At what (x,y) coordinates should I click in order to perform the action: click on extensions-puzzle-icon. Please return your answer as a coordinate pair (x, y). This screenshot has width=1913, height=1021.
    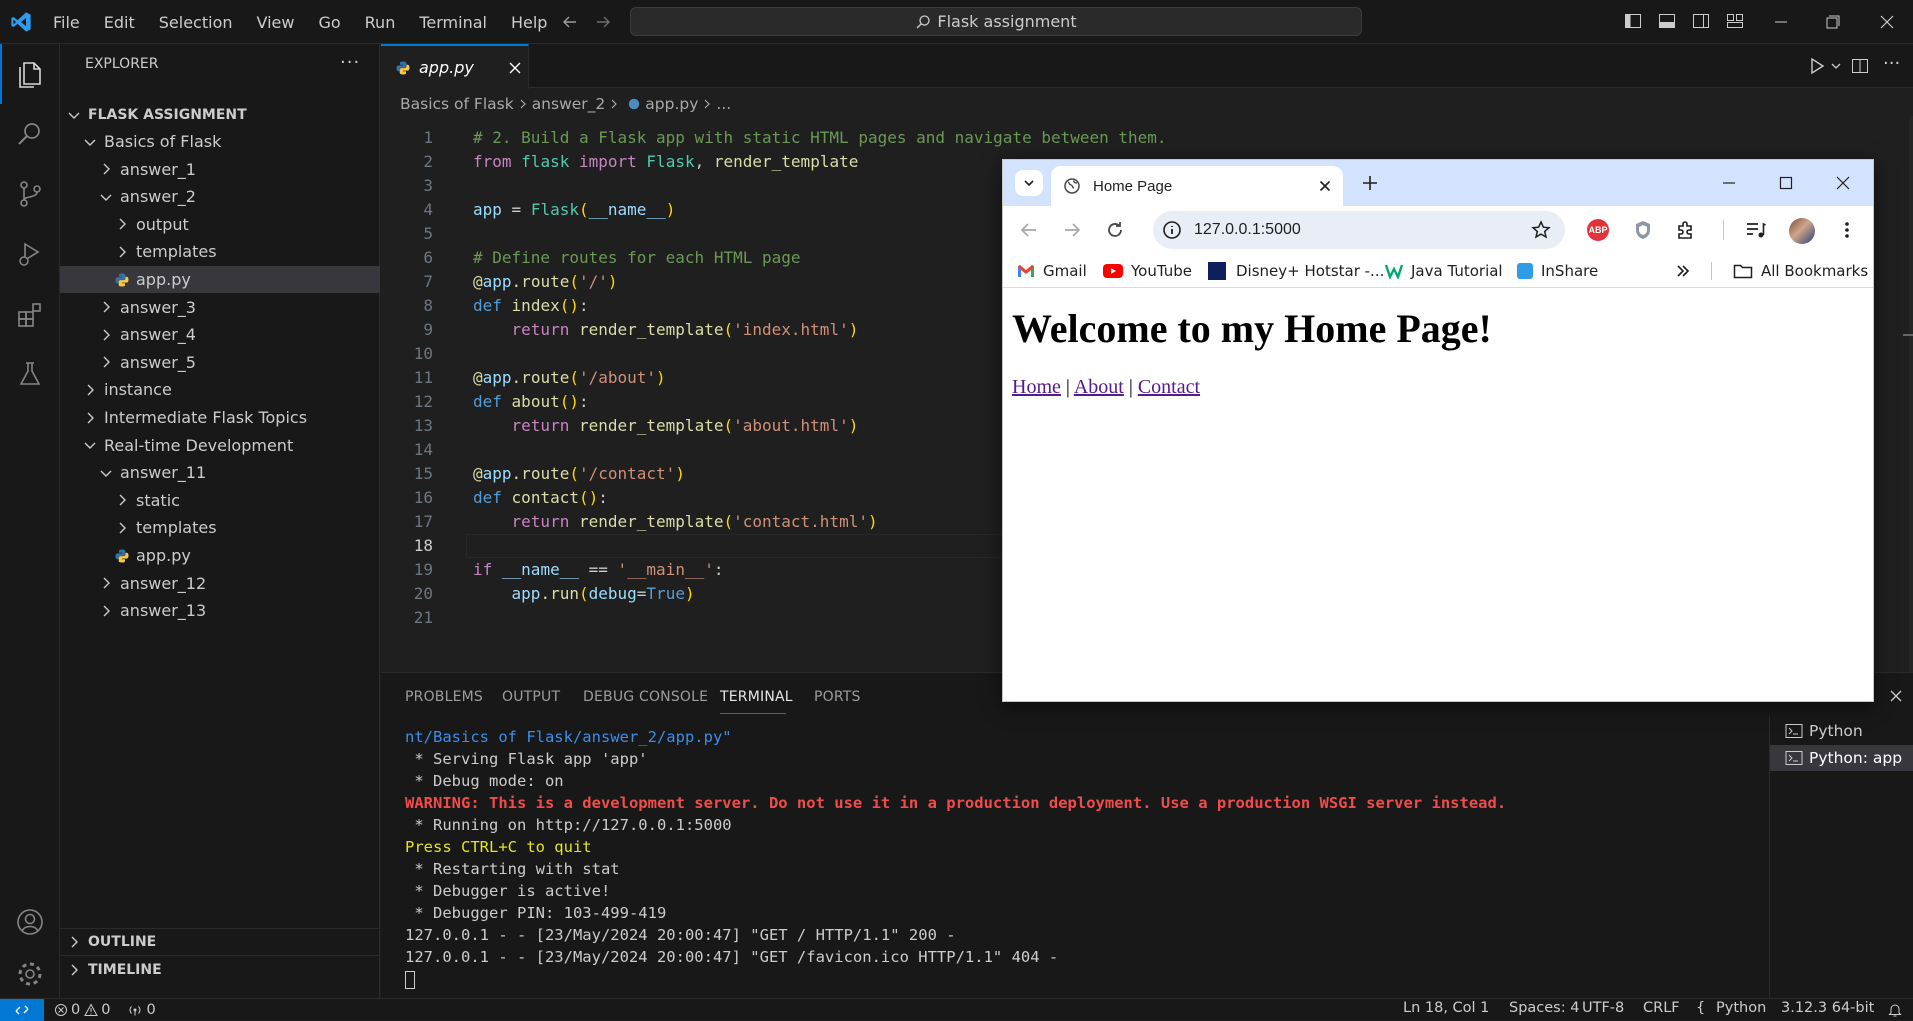
    Looking at the image, I should click on (1686, 230).